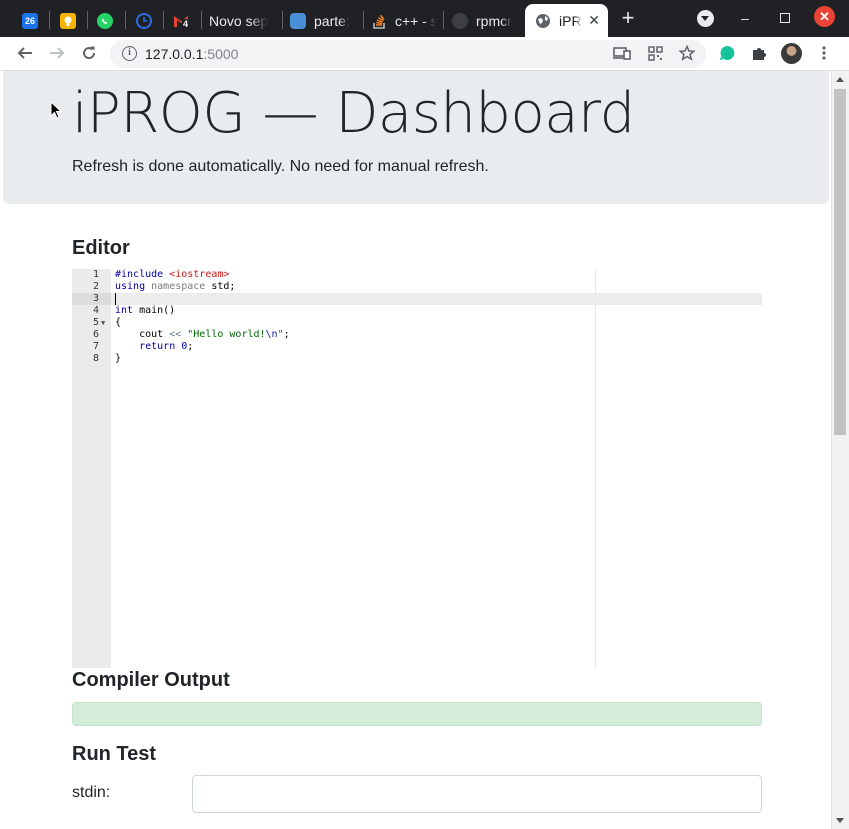 The image size is (849, 829). I want to click on tab-timer, so click(146, 20).